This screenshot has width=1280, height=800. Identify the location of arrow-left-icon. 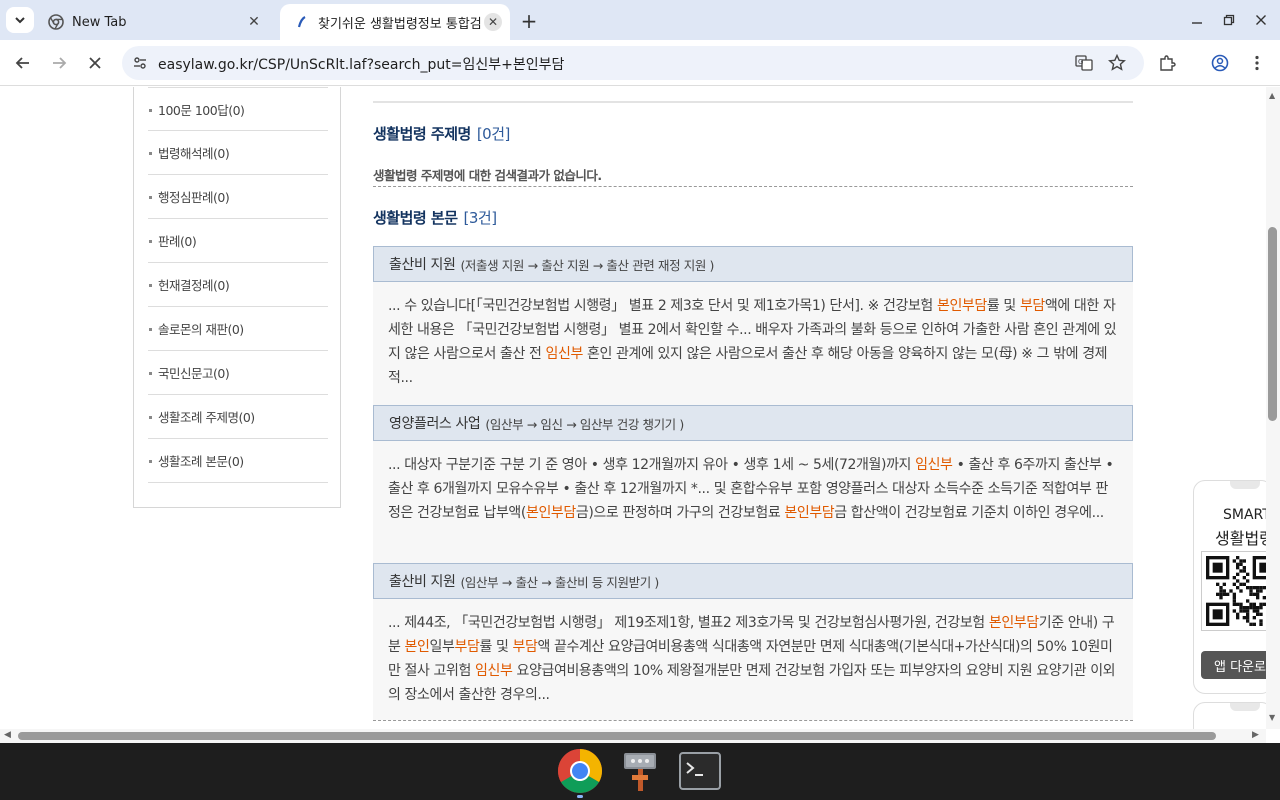
(22, 63).